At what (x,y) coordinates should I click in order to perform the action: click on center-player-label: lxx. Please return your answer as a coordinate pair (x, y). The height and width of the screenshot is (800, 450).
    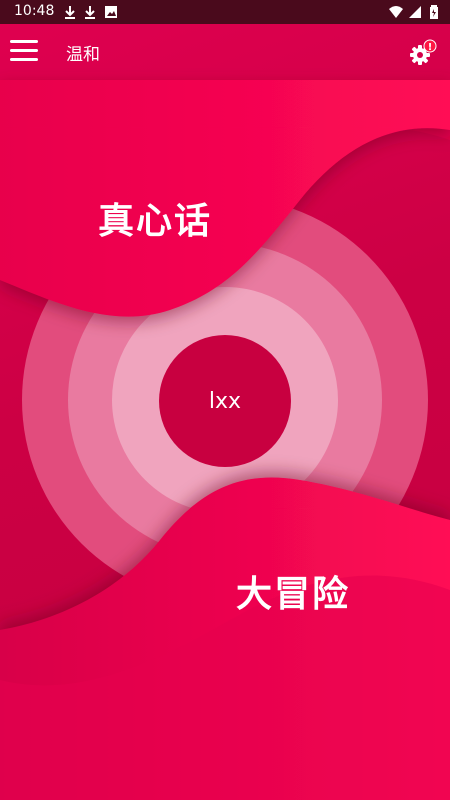
    Looking at the image, I should click on (225, 401).